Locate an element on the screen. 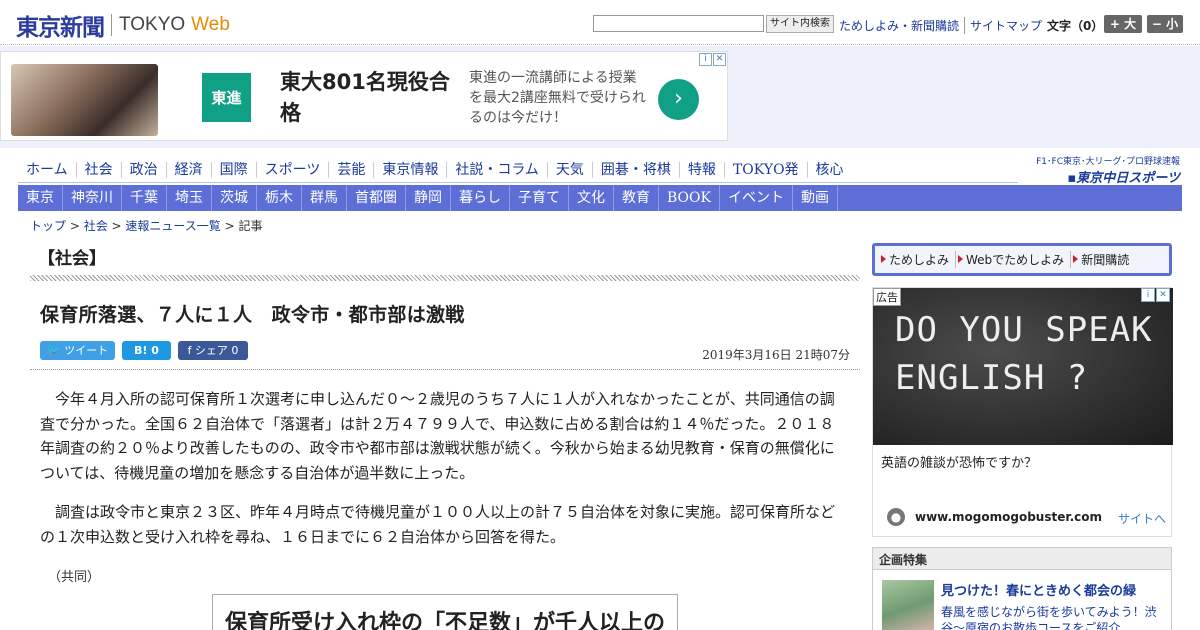 This screenshot has width=1200, height=630. nav-item-region: イベント is located at coordinates (756, 198).